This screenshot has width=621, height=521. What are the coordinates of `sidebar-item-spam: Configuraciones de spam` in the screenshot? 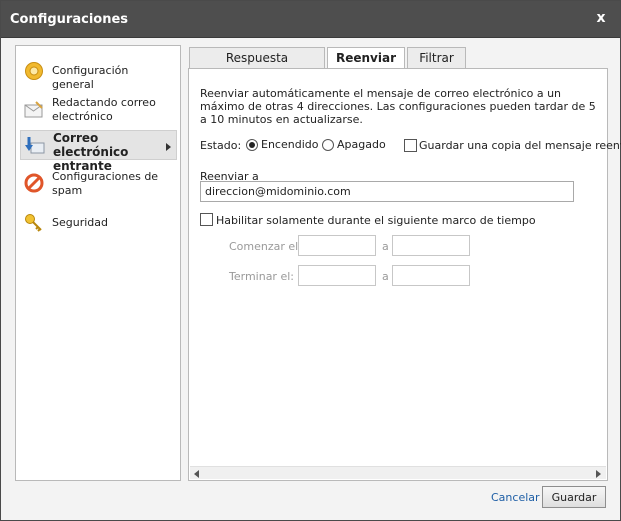 It's located at (98, 183).